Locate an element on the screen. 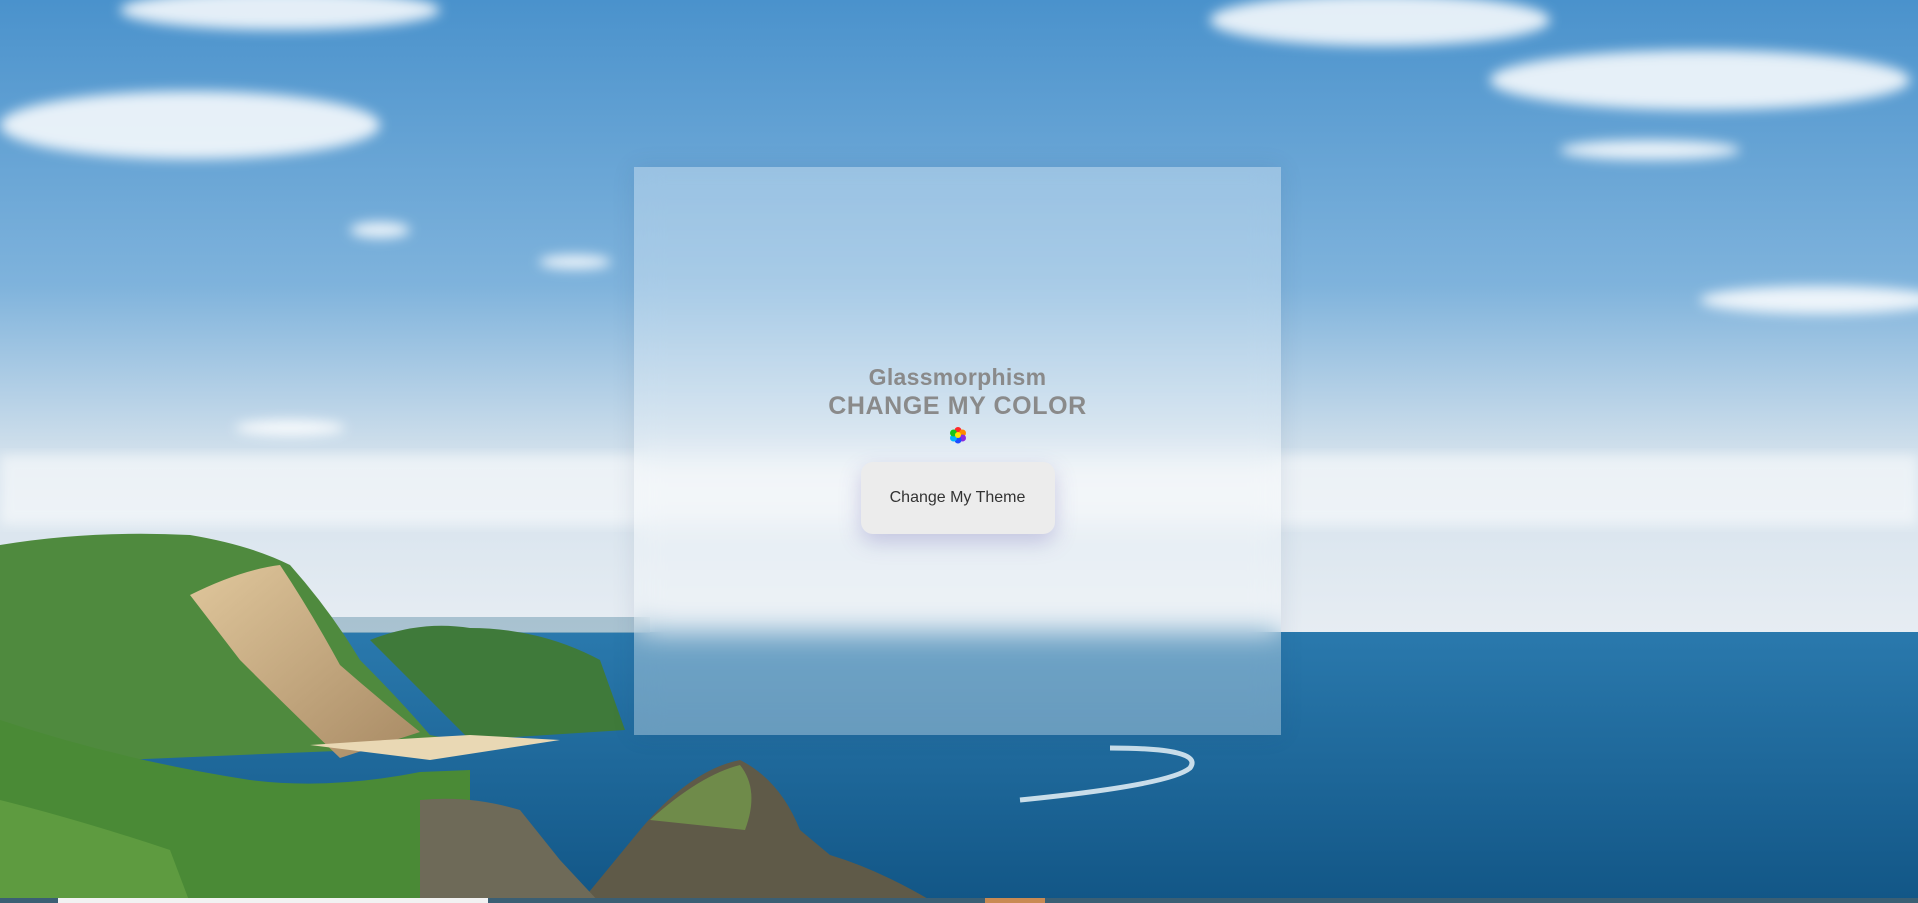 This screenshot has height=903, width=1918. color-wheel-icon is located at coordinates (958, 435).